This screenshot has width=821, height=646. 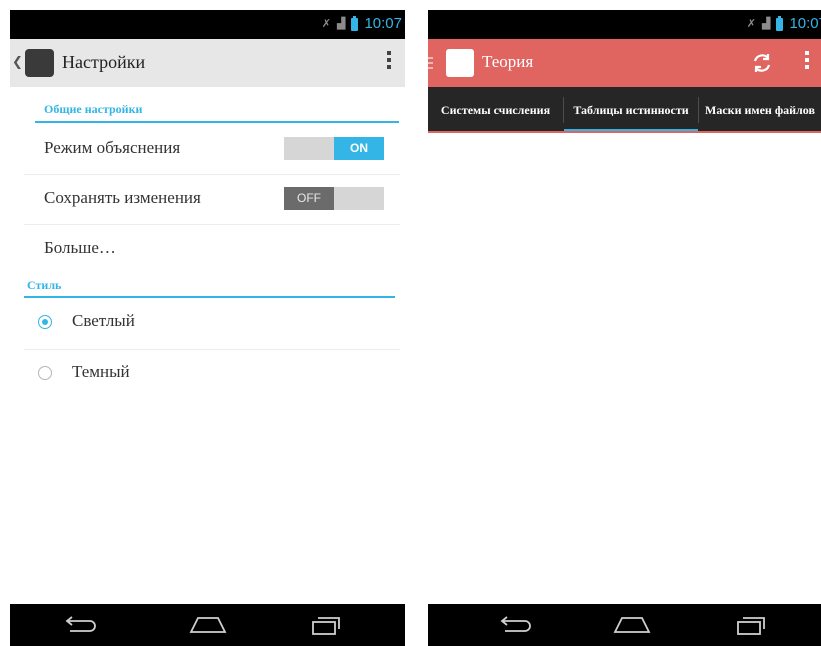 I want to click on status-icons: ✗ ▟ 10:07, so click(x=361, y=23).